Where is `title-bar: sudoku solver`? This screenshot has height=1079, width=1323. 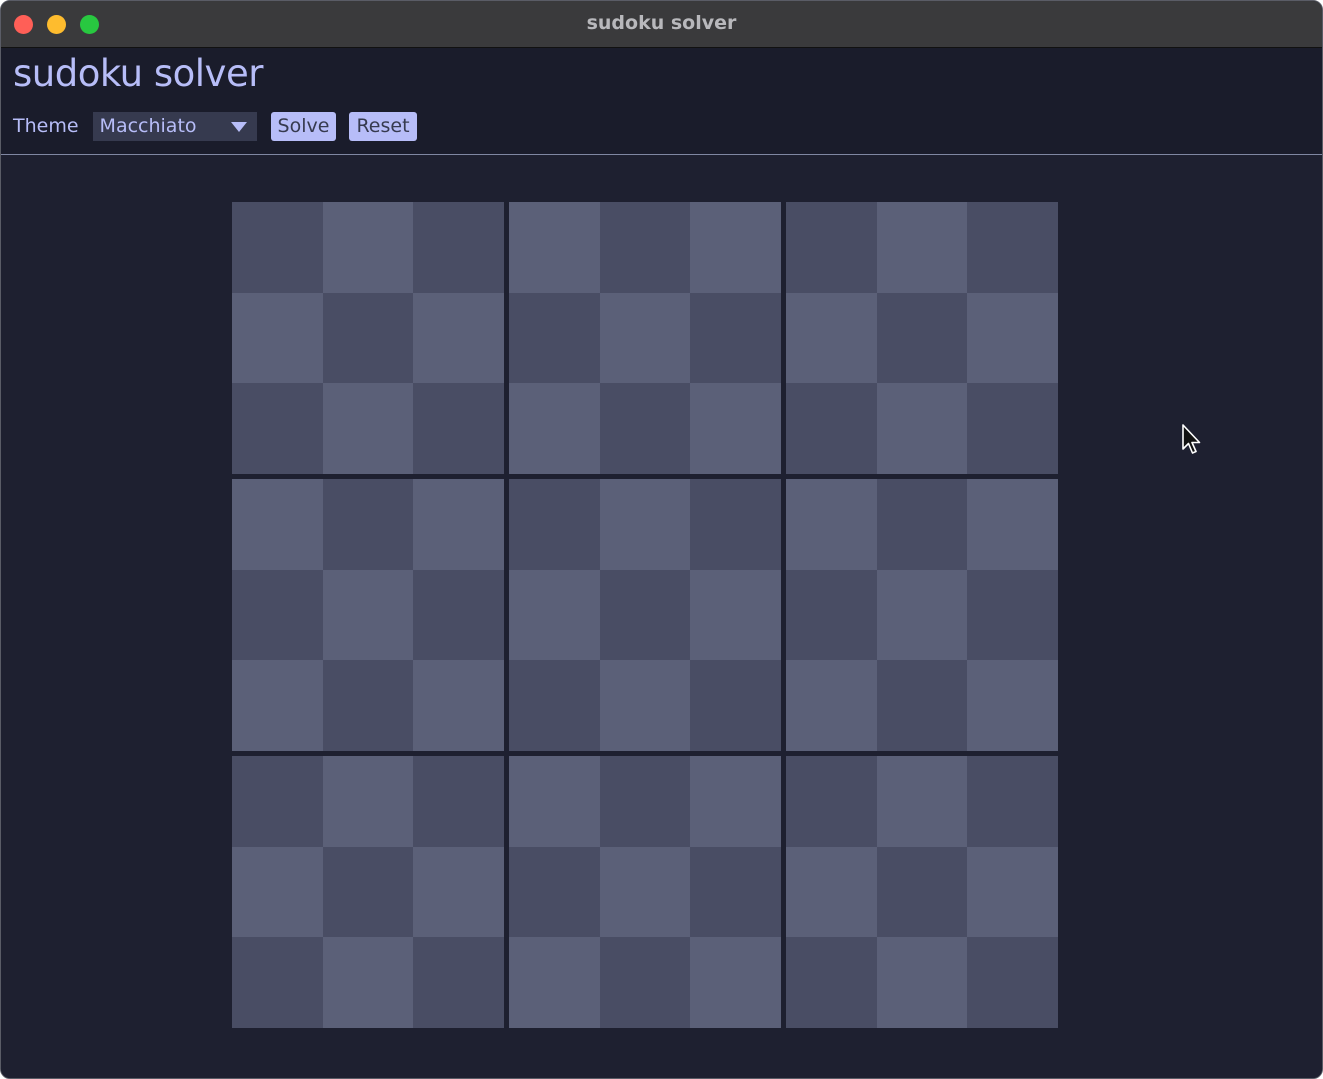
title-bar: sudoku solver is located at coordinates (661, 24).